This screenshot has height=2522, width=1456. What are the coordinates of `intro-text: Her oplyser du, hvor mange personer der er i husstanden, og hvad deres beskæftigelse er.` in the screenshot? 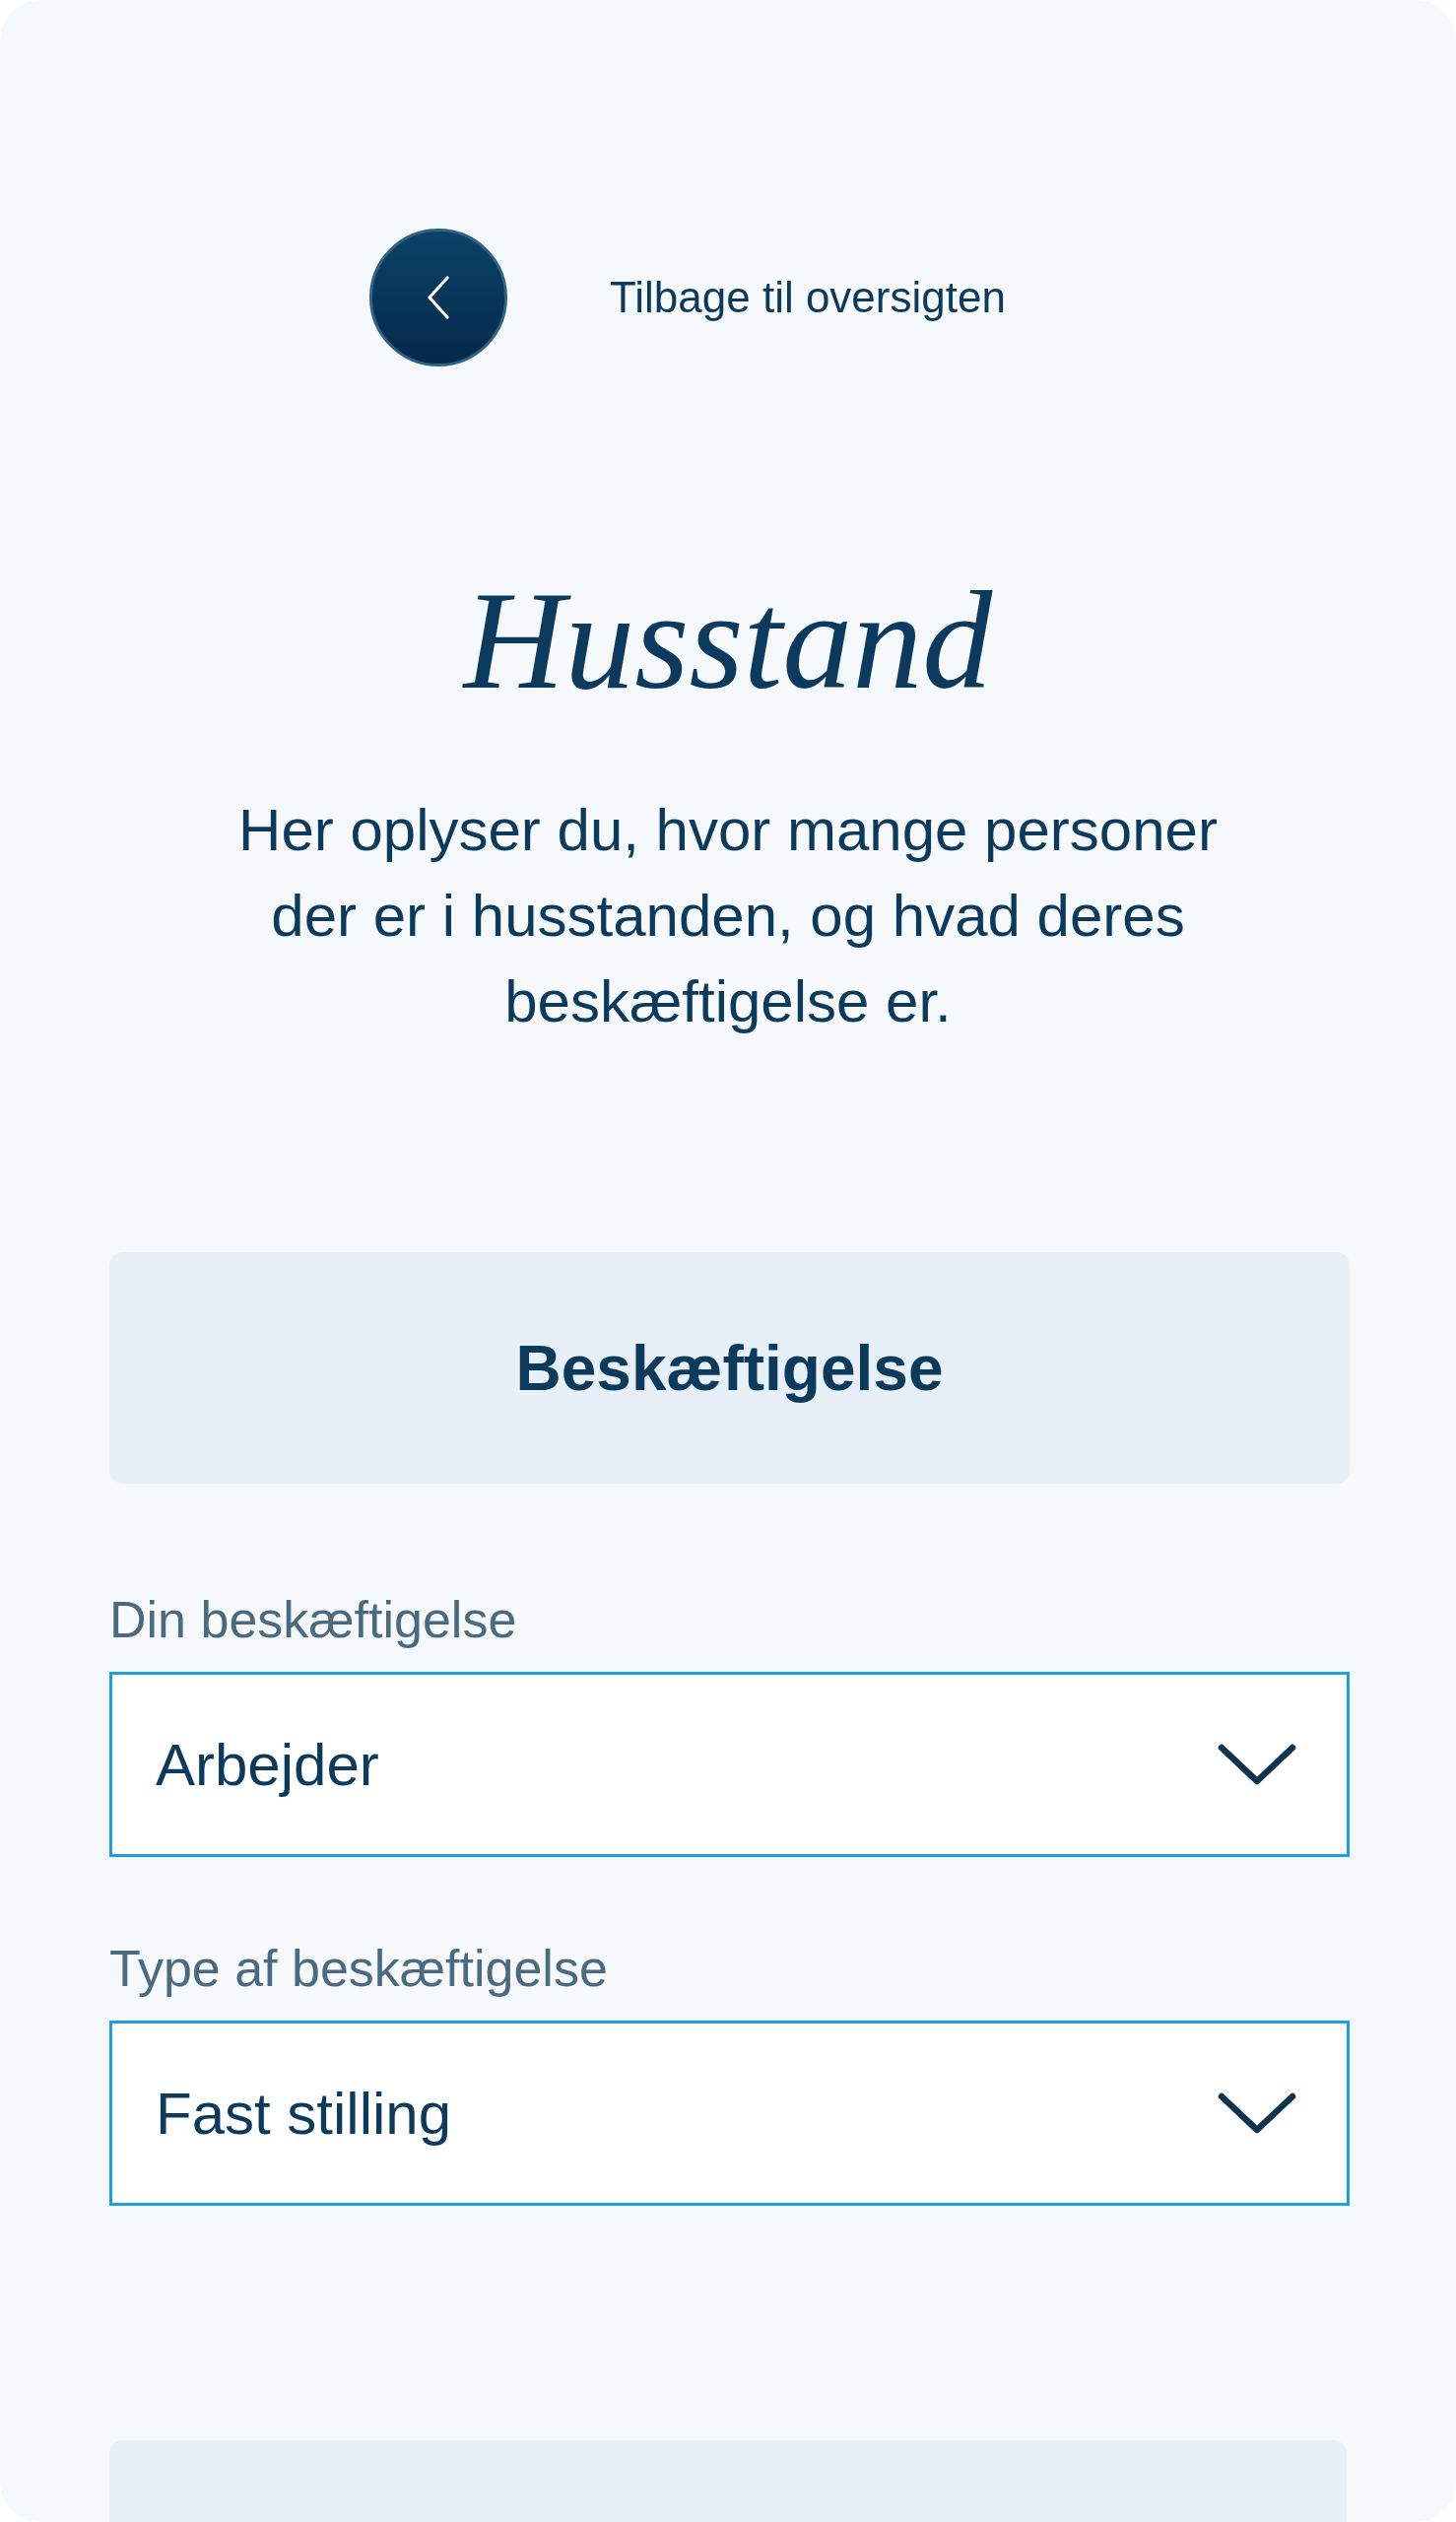 It's located at (728, 916).